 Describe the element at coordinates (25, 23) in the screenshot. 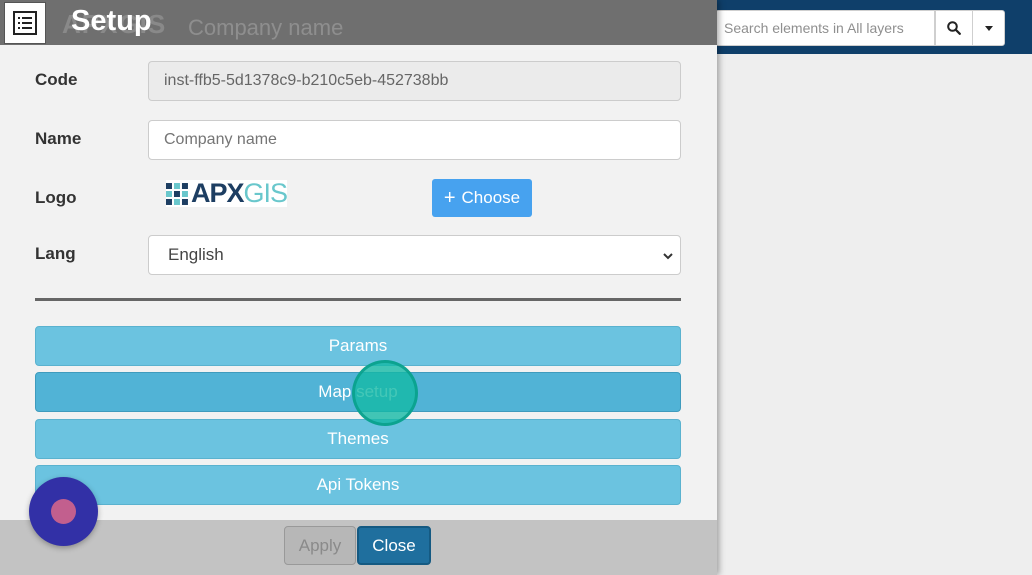

I see `list-icon` at that location.